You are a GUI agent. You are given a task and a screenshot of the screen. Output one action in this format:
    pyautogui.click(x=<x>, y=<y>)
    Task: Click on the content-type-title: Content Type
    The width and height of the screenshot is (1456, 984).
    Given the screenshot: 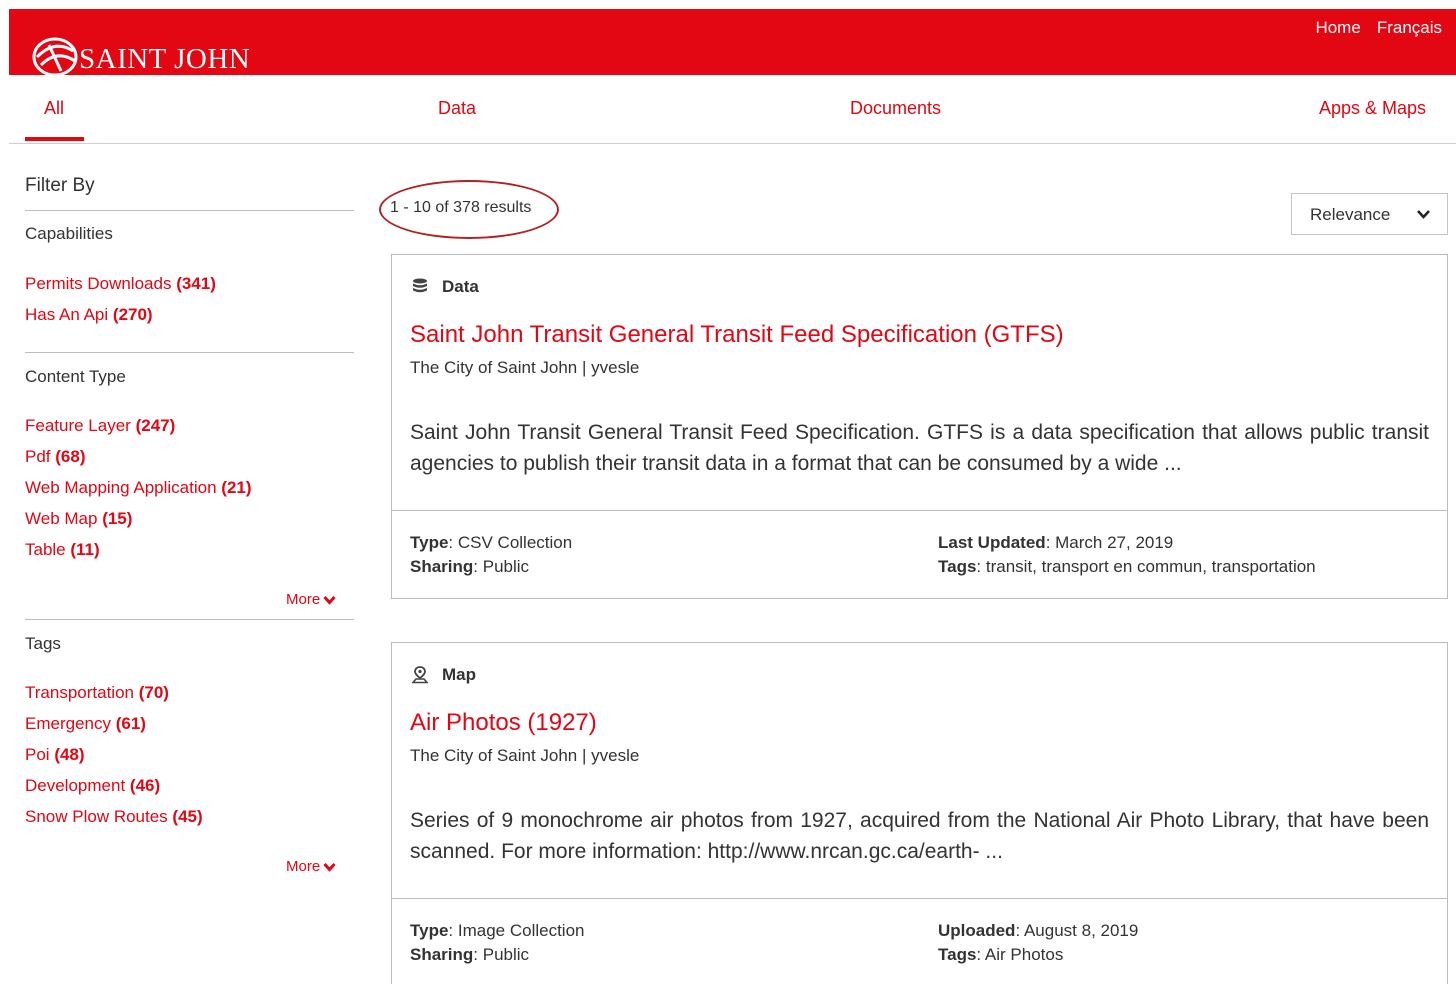 What is the action you would take?
    pyautogui.click(x=75, y=376)
    